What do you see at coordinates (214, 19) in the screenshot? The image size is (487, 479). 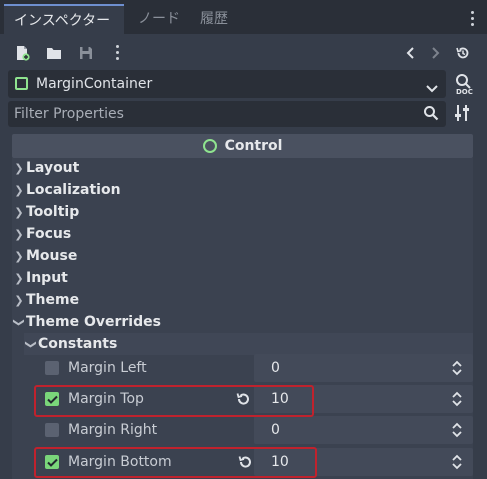 I see `tab-history: 履歴` at bounding box center [214, 19].